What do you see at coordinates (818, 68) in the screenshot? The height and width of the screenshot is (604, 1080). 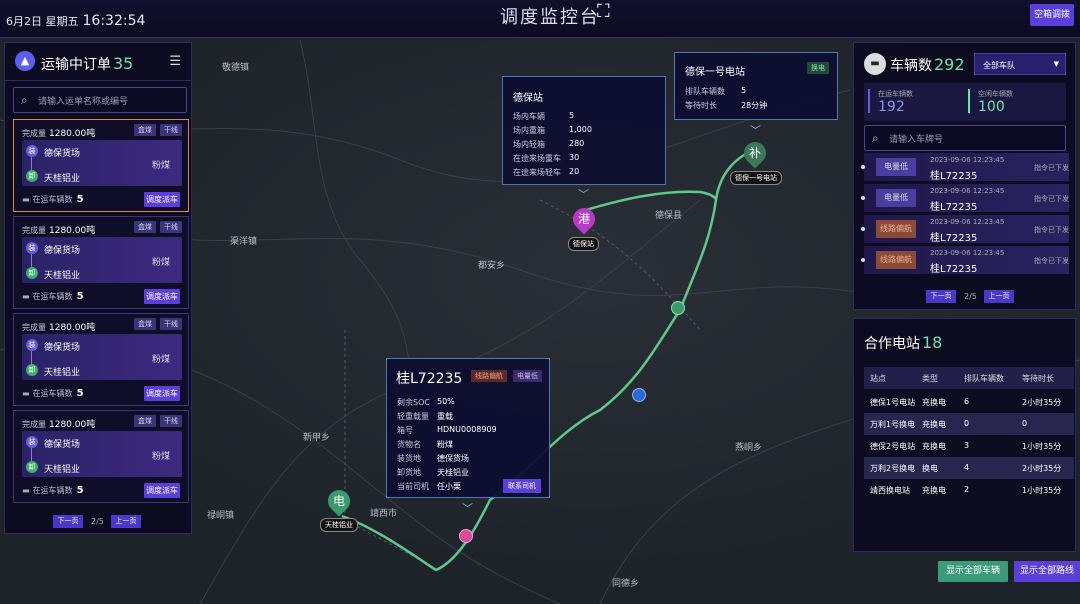 I see `swap-tag: 换电` at bounding box center [818, 68].